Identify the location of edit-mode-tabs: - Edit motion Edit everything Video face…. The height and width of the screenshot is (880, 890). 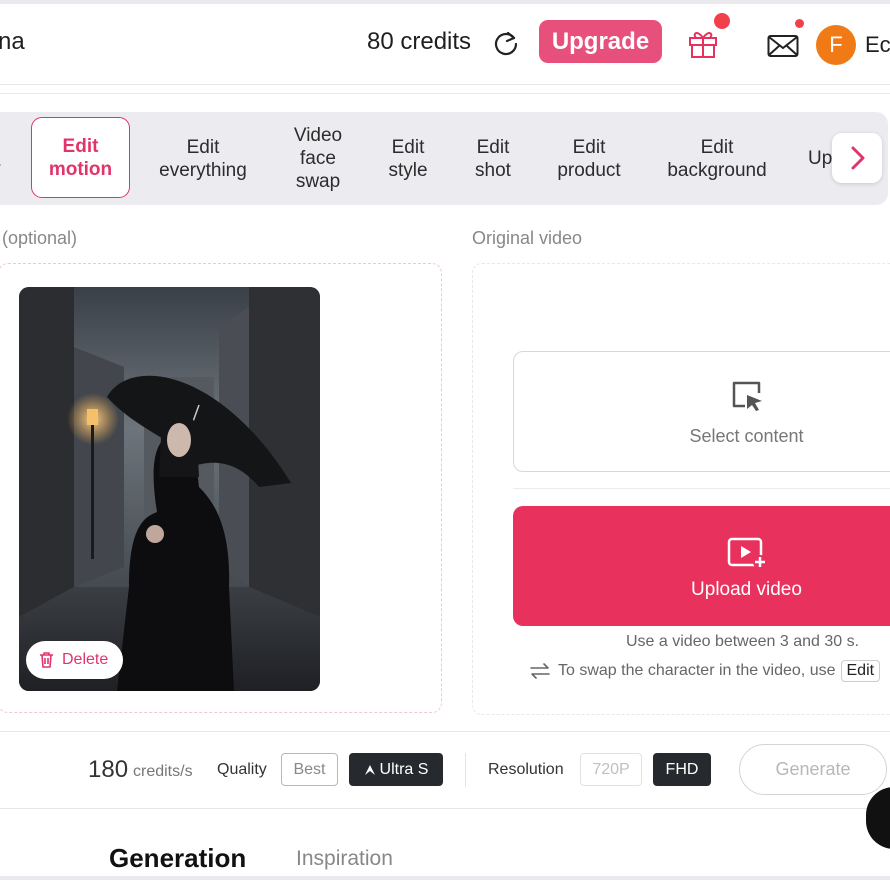
(444, 158).